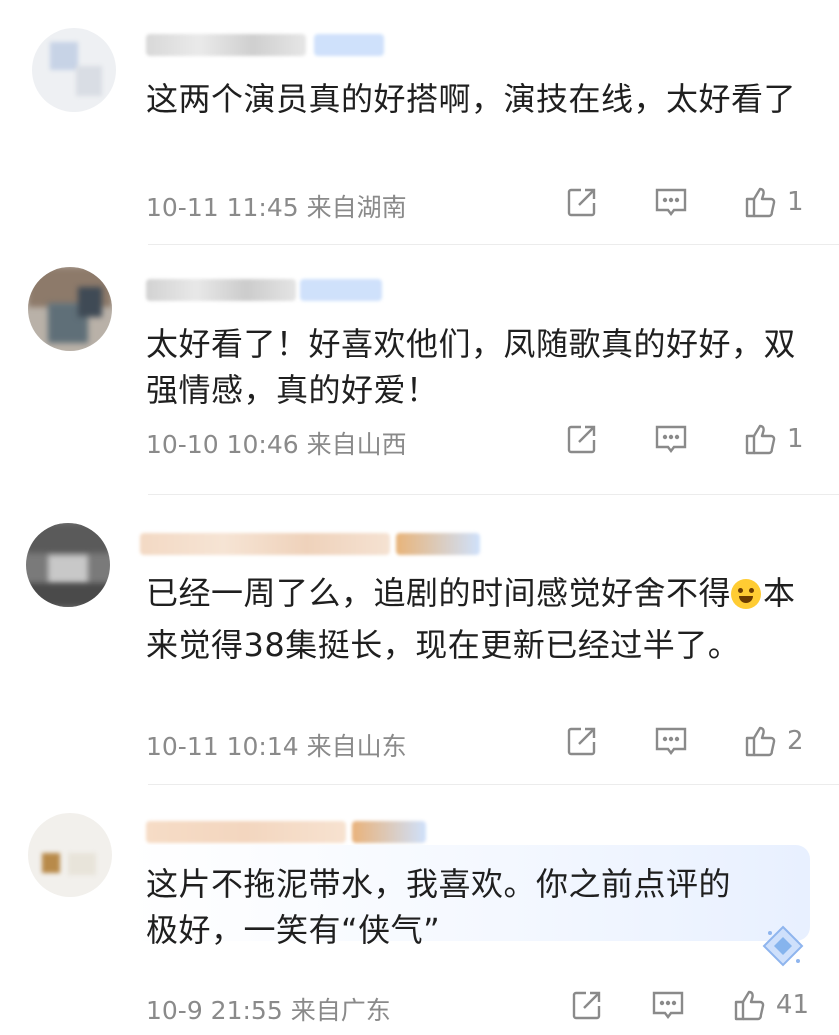  What do you see at coordinates (356, 746) in the screenshot?
I see `comment-location: 来自山东` at bounding box center [356, 746].